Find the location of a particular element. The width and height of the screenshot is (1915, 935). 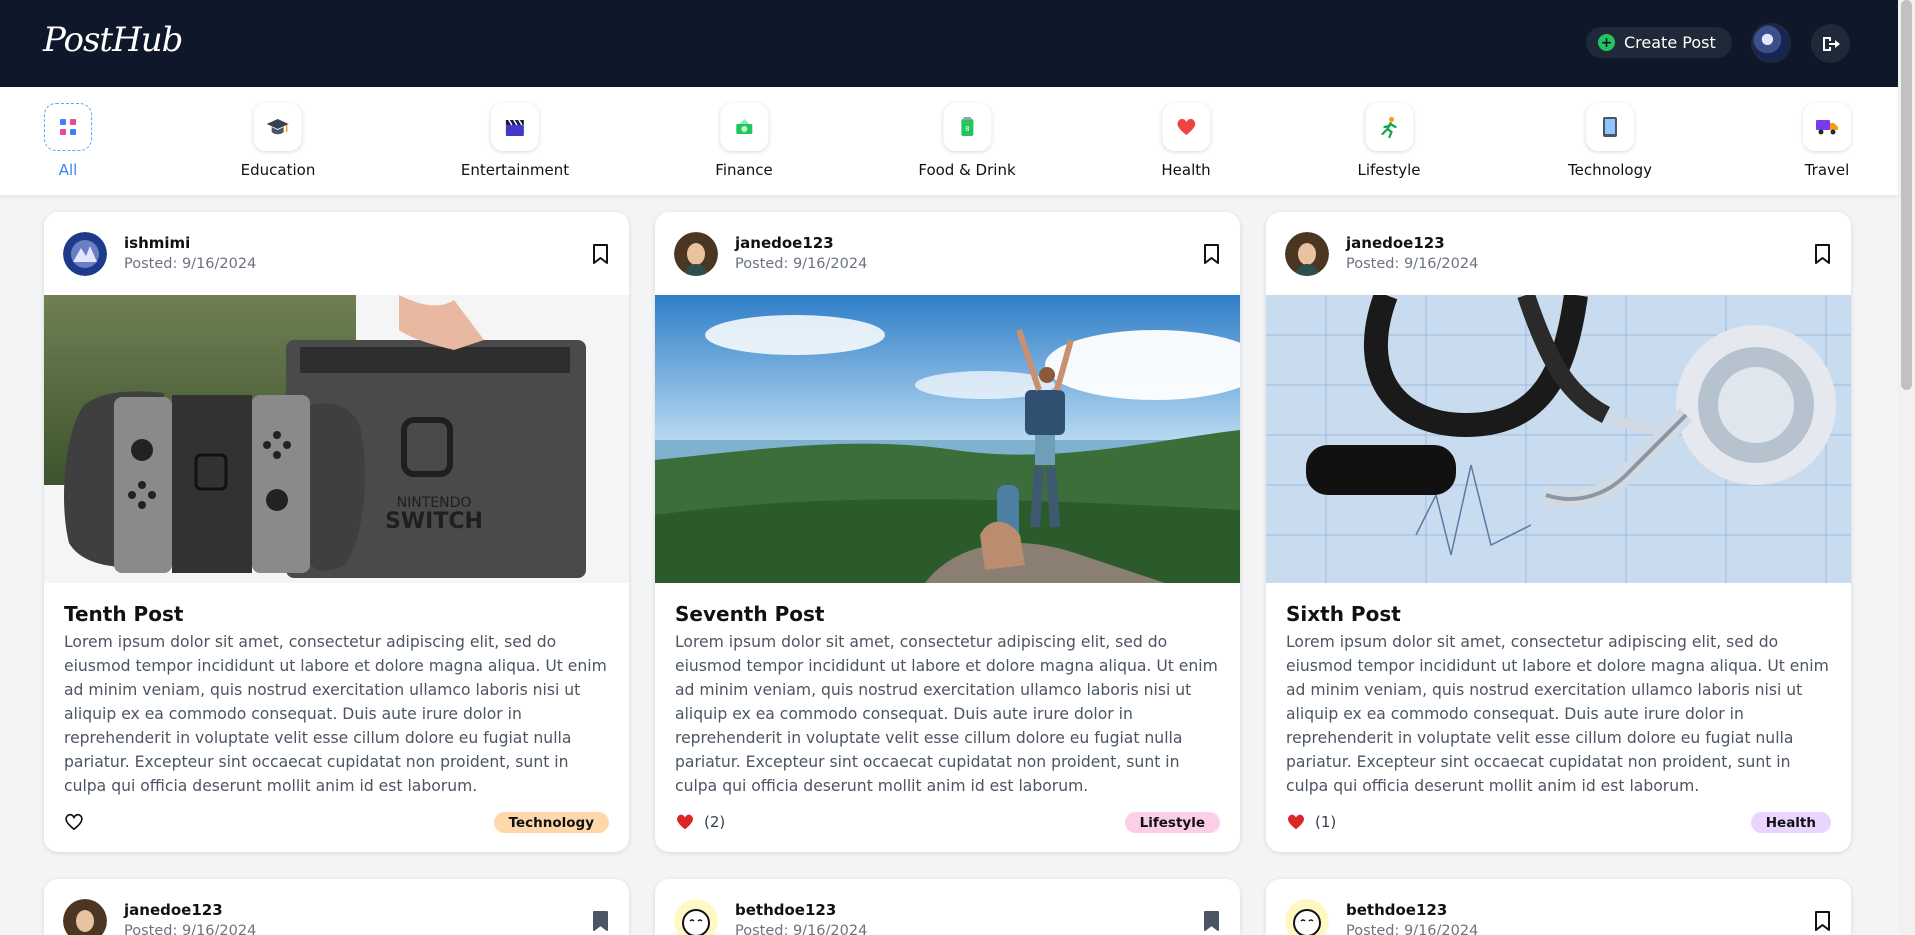

drink-can-icon: 8 is located at coordinates (967, 127).